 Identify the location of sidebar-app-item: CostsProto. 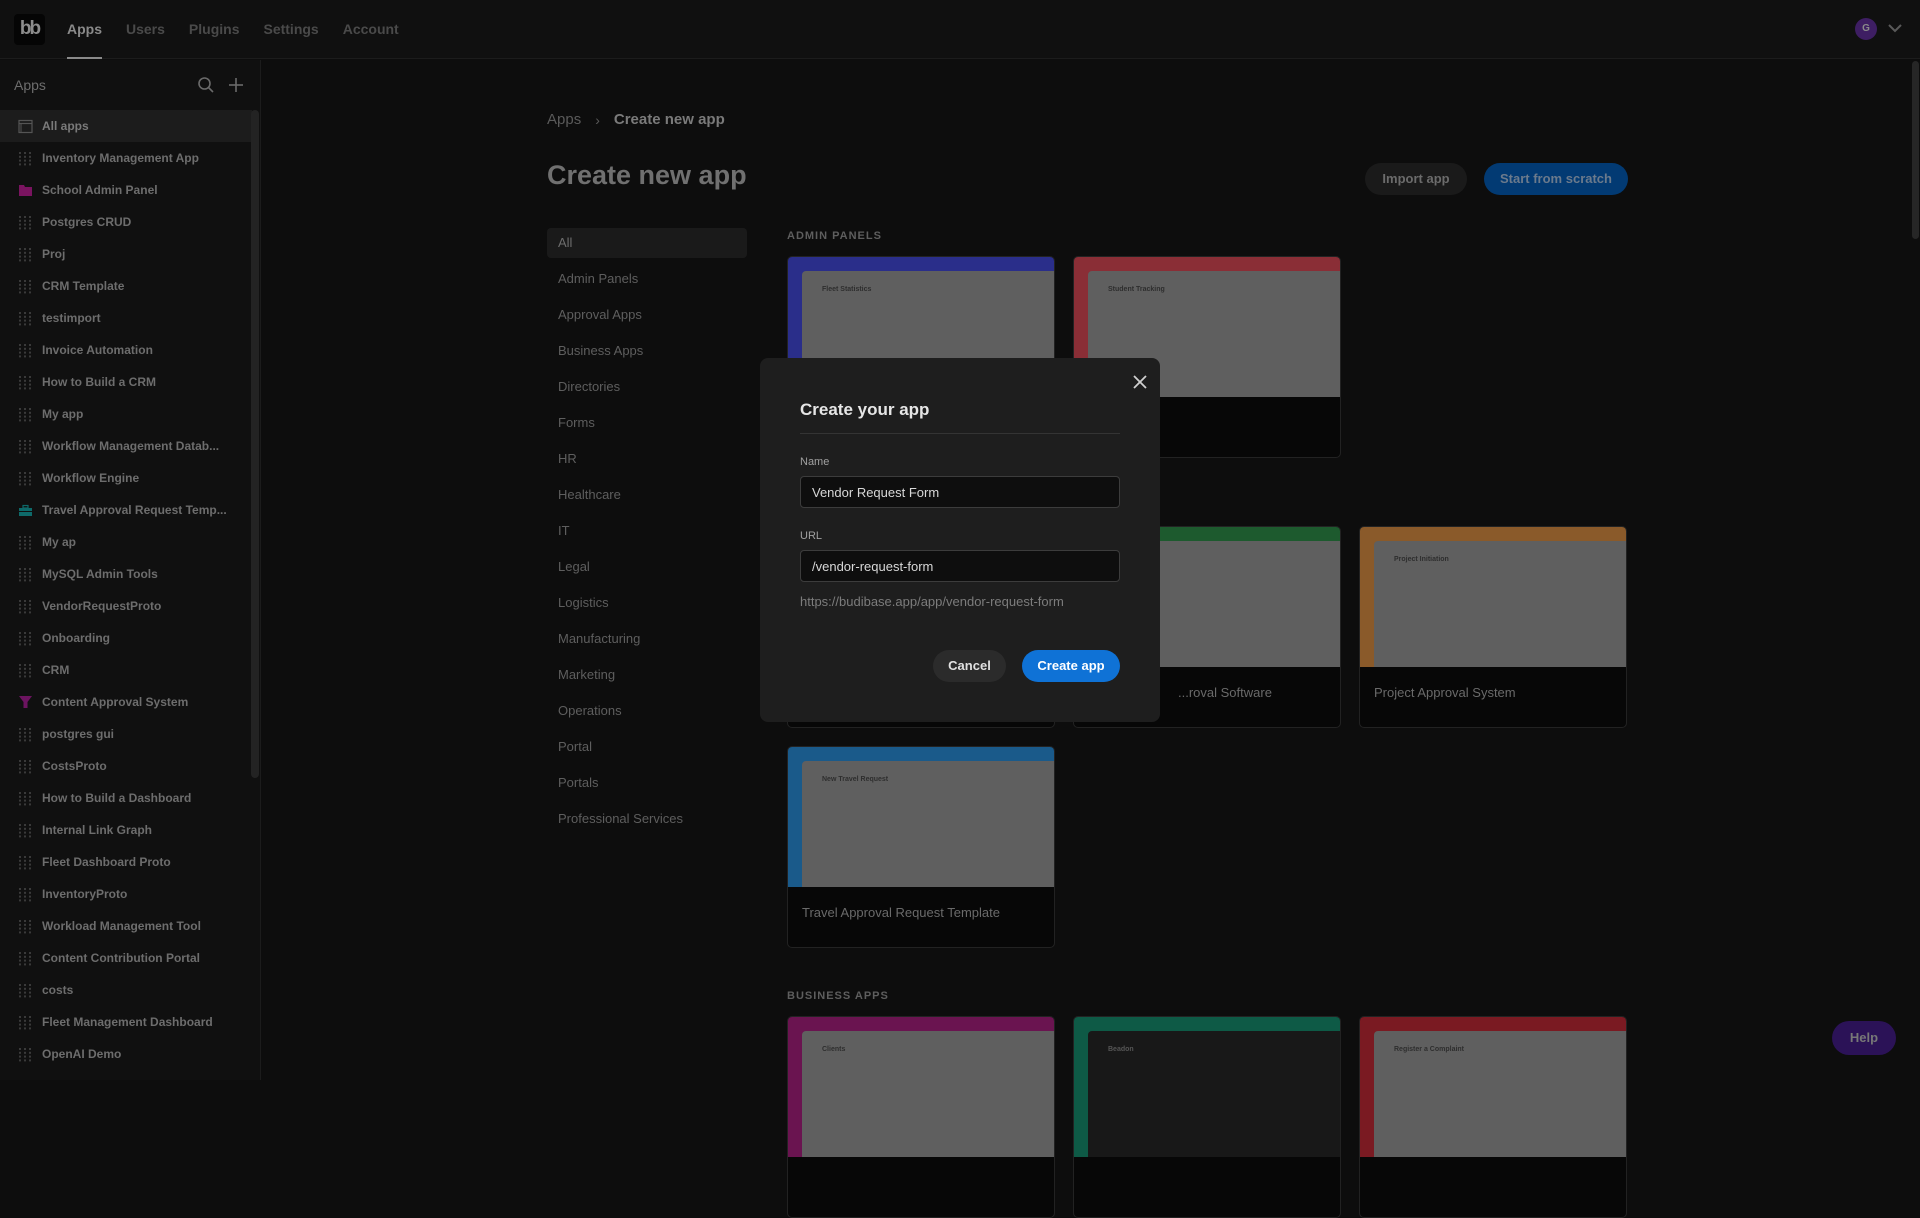
(126, 766).